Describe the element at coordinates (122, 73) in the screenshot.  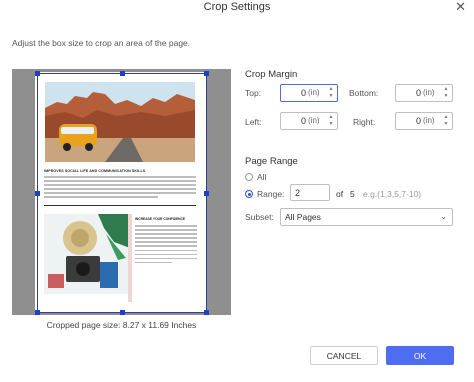
I see `crop-handle-top` at that location.